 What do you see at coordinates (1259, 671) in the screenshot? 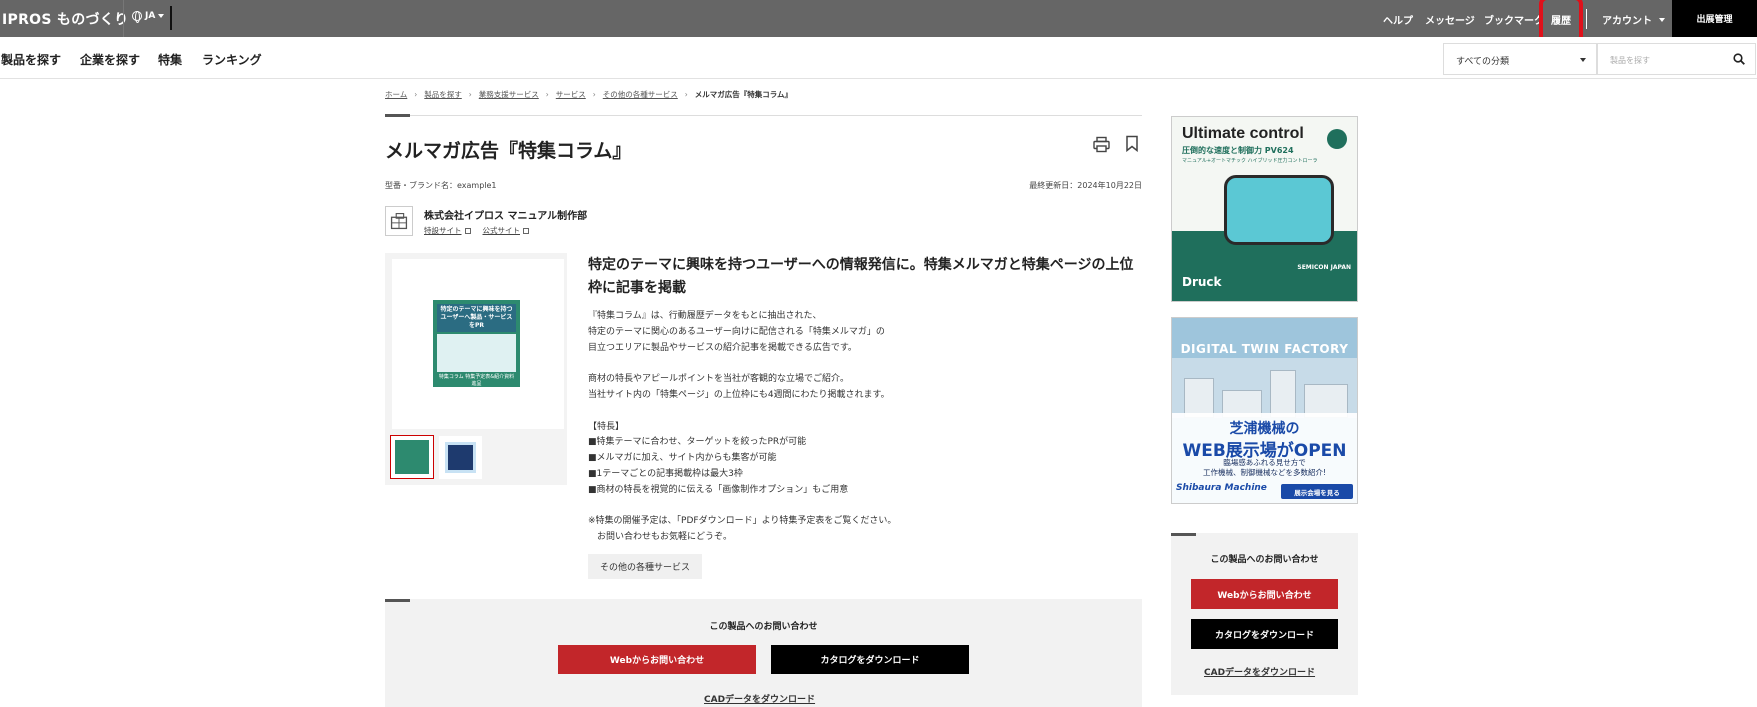
I see `sidebar-cad-download-link: CADデータをダウンロード` at bounding box center [1259, 671].